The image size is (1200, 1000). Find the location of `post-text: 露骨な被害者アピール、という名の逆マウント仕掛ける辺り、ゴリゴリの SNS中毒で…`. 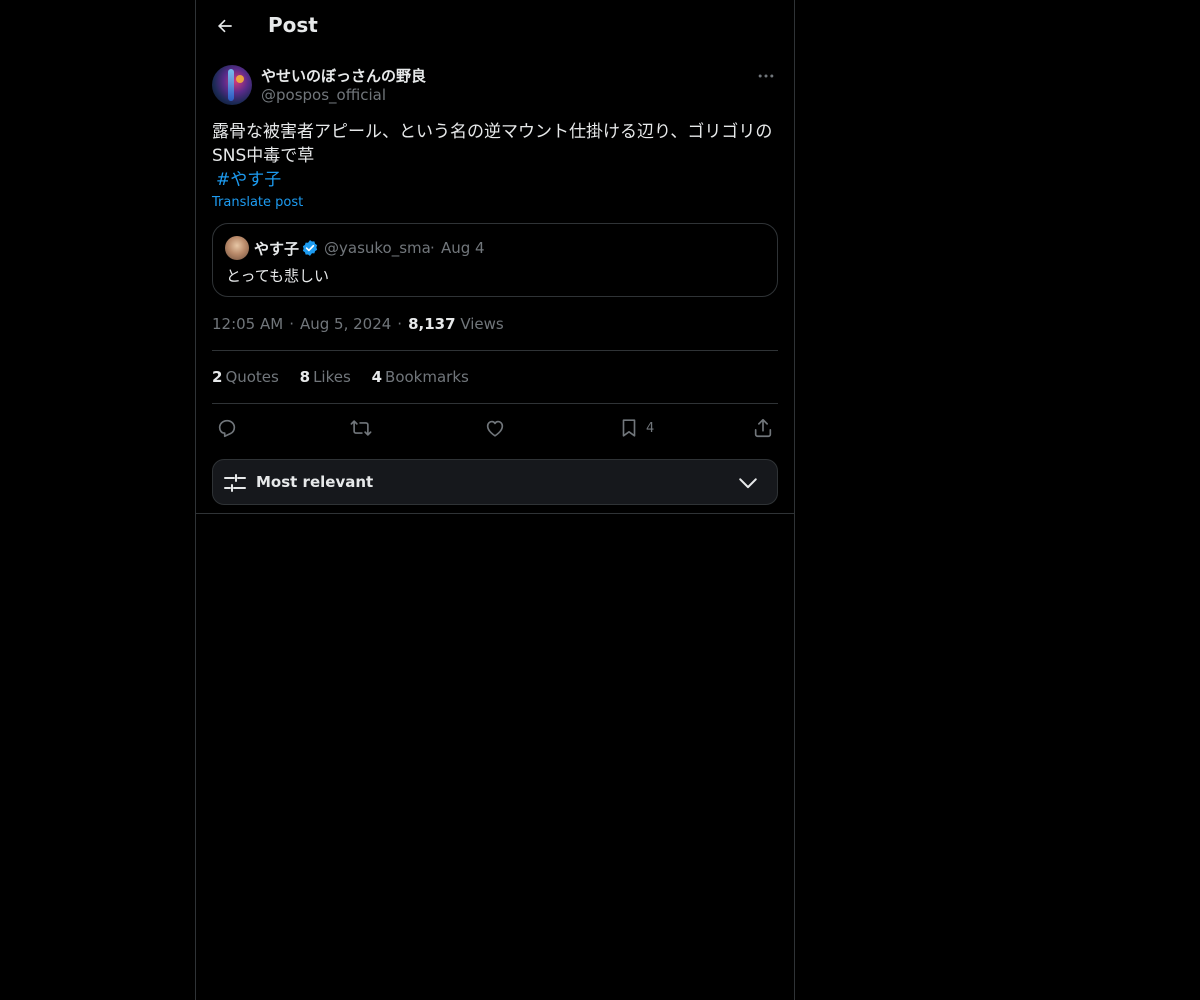

post-text: 露骨な被害者アピール、という名の逆マウント仕掛ける辺り、ゴリゴリの SNS中毒で… is located at coordinates (495, 144).